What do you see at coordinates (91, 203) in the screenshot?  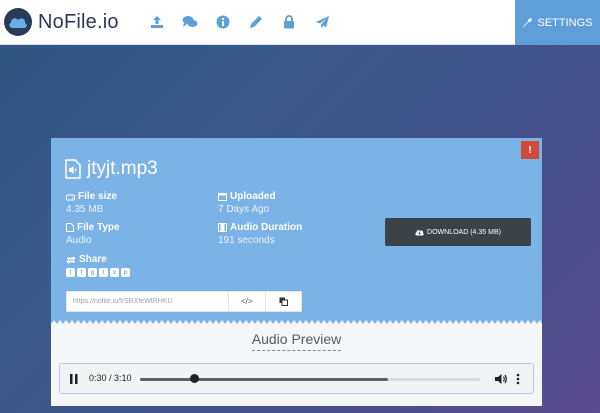 I see `file-size-block: File size 4.35 MB` at bounding box center [91, 203].